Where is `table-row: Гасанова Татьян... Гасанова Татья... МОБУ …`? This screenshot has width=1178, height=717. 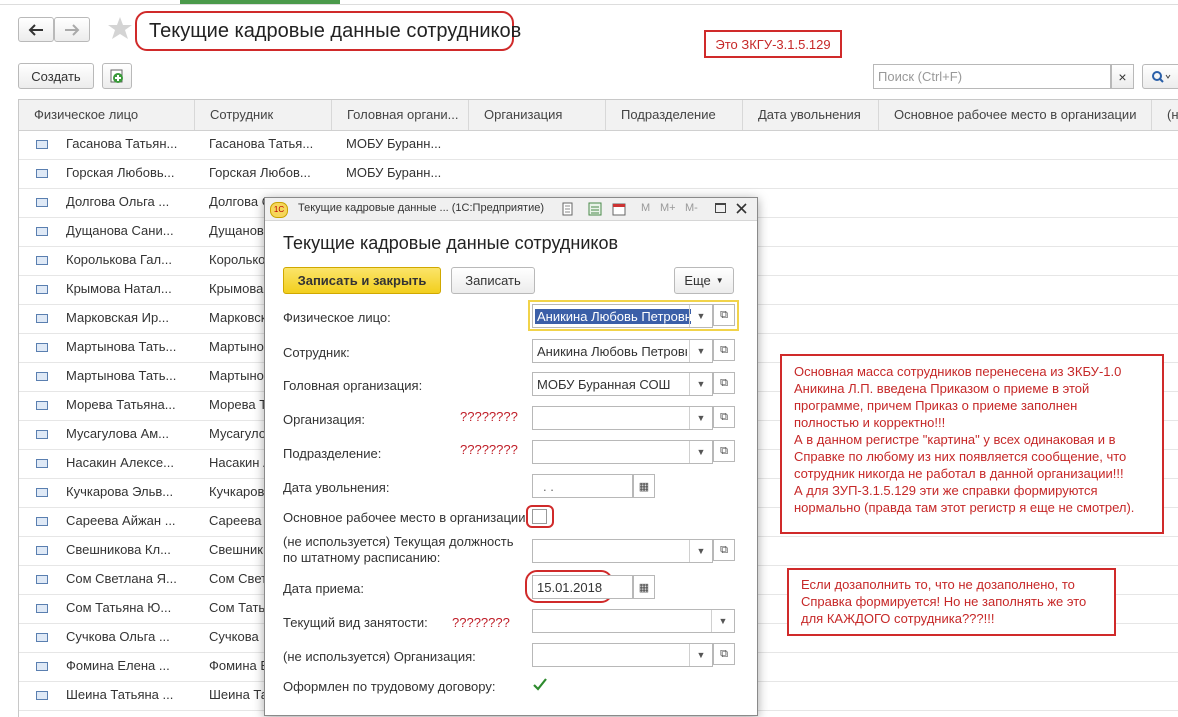 table-row: Гасанова Татьян... Гасанова Татья... МОБУ … is located at coordinates (598, 145).